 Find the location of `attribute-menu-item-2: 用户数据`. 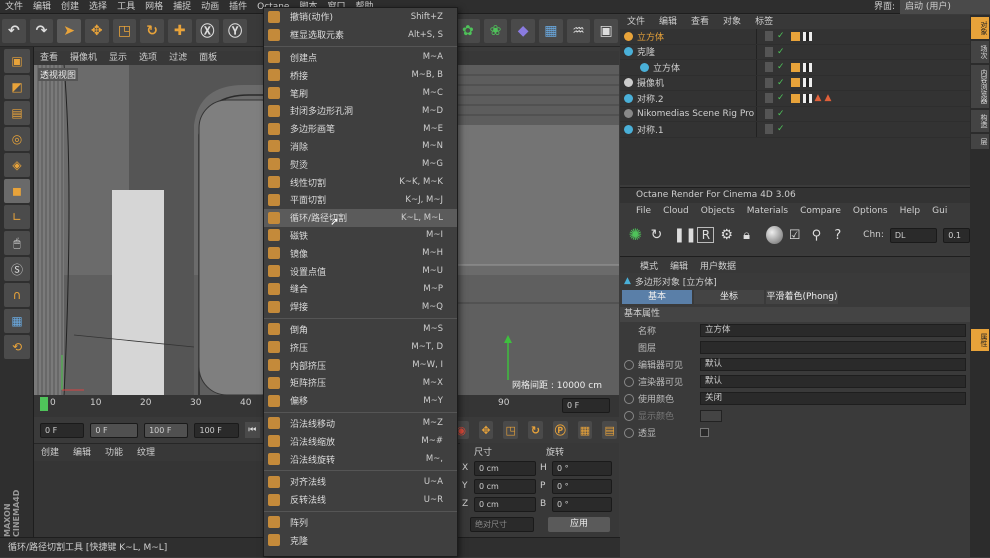

attribute-menu-item-2: 用户数据 is located at coordinates (718, 265).